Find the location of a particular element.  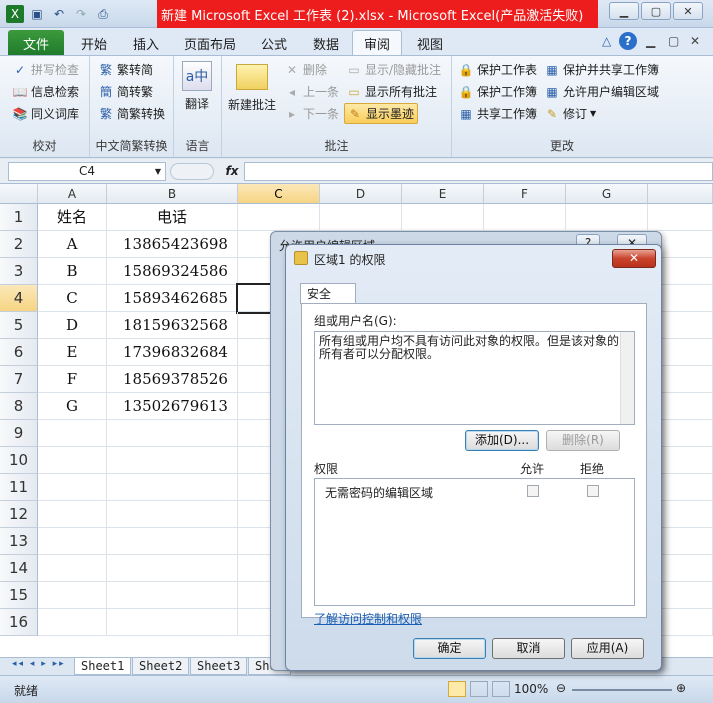

cell: 电话 is located at coordinates (172, 217).